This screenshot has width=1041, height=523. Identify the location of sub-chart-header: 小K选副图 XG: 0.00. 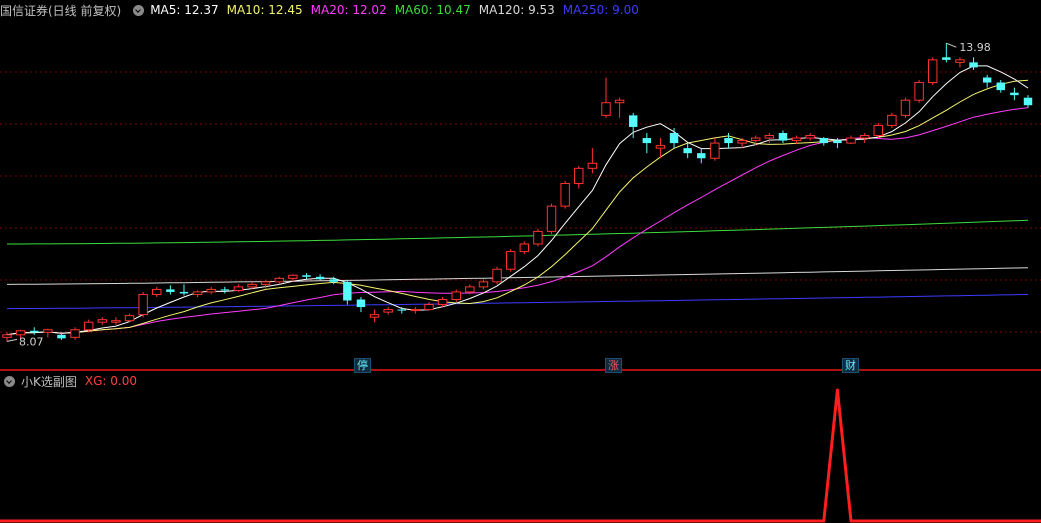
(72, 381).